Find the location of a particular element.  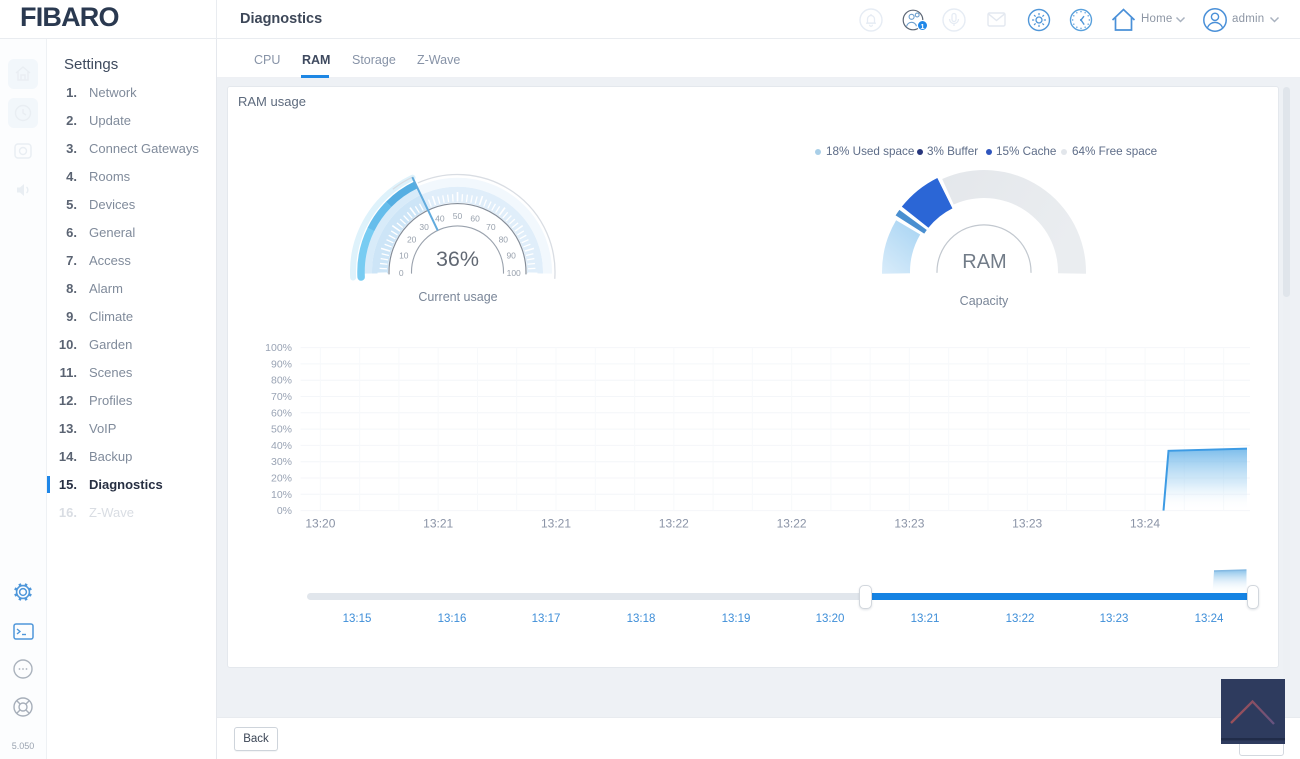

svg-text: 50% is located at coordinates (281, 430).